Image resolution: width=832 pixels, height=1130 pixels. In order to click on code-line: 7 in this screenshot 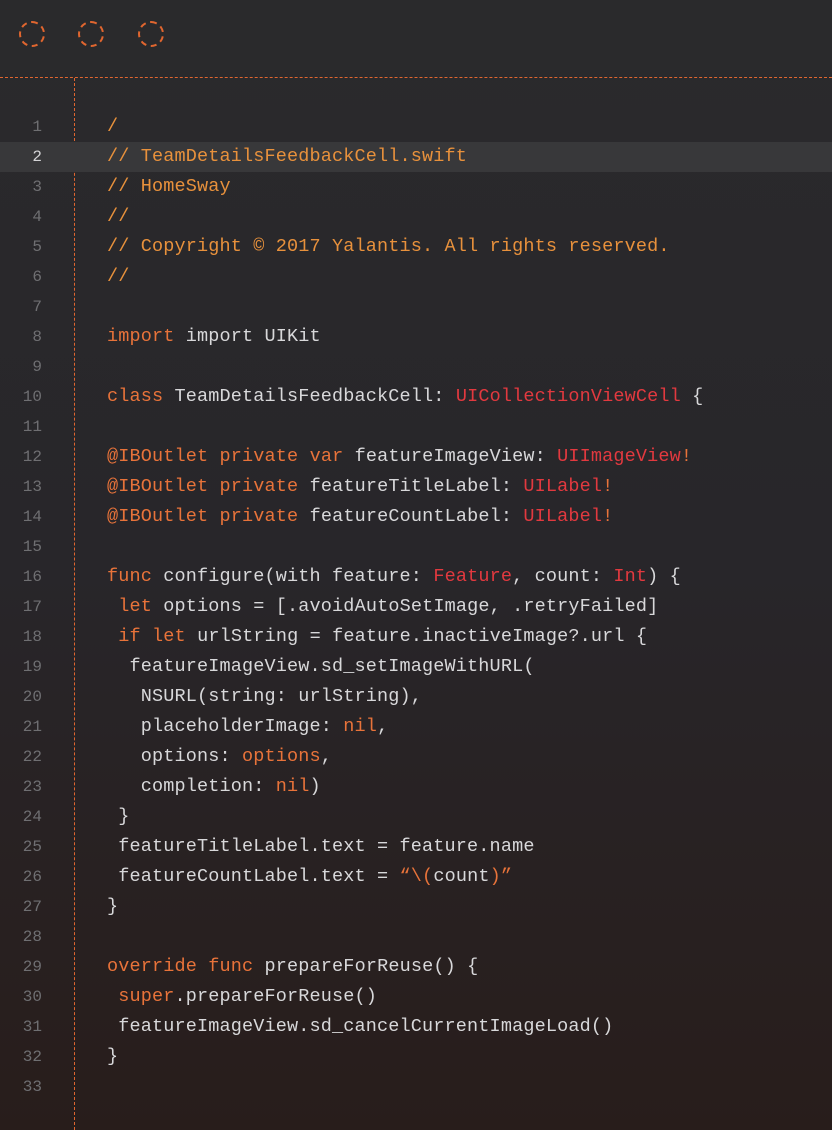, I will do `click(416, 307)`.